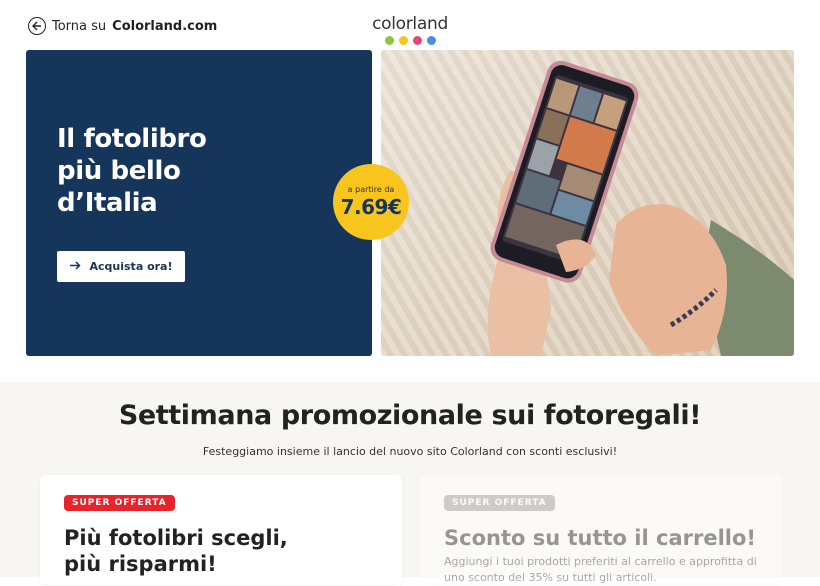 The height and width of the screenshot is (586, 820). What do you see at coordinates (176, 551) in the screenshot?
I see `offer-card-title: Più fotolibri scegli, più risparmi!` at bounding box center [176, 551].